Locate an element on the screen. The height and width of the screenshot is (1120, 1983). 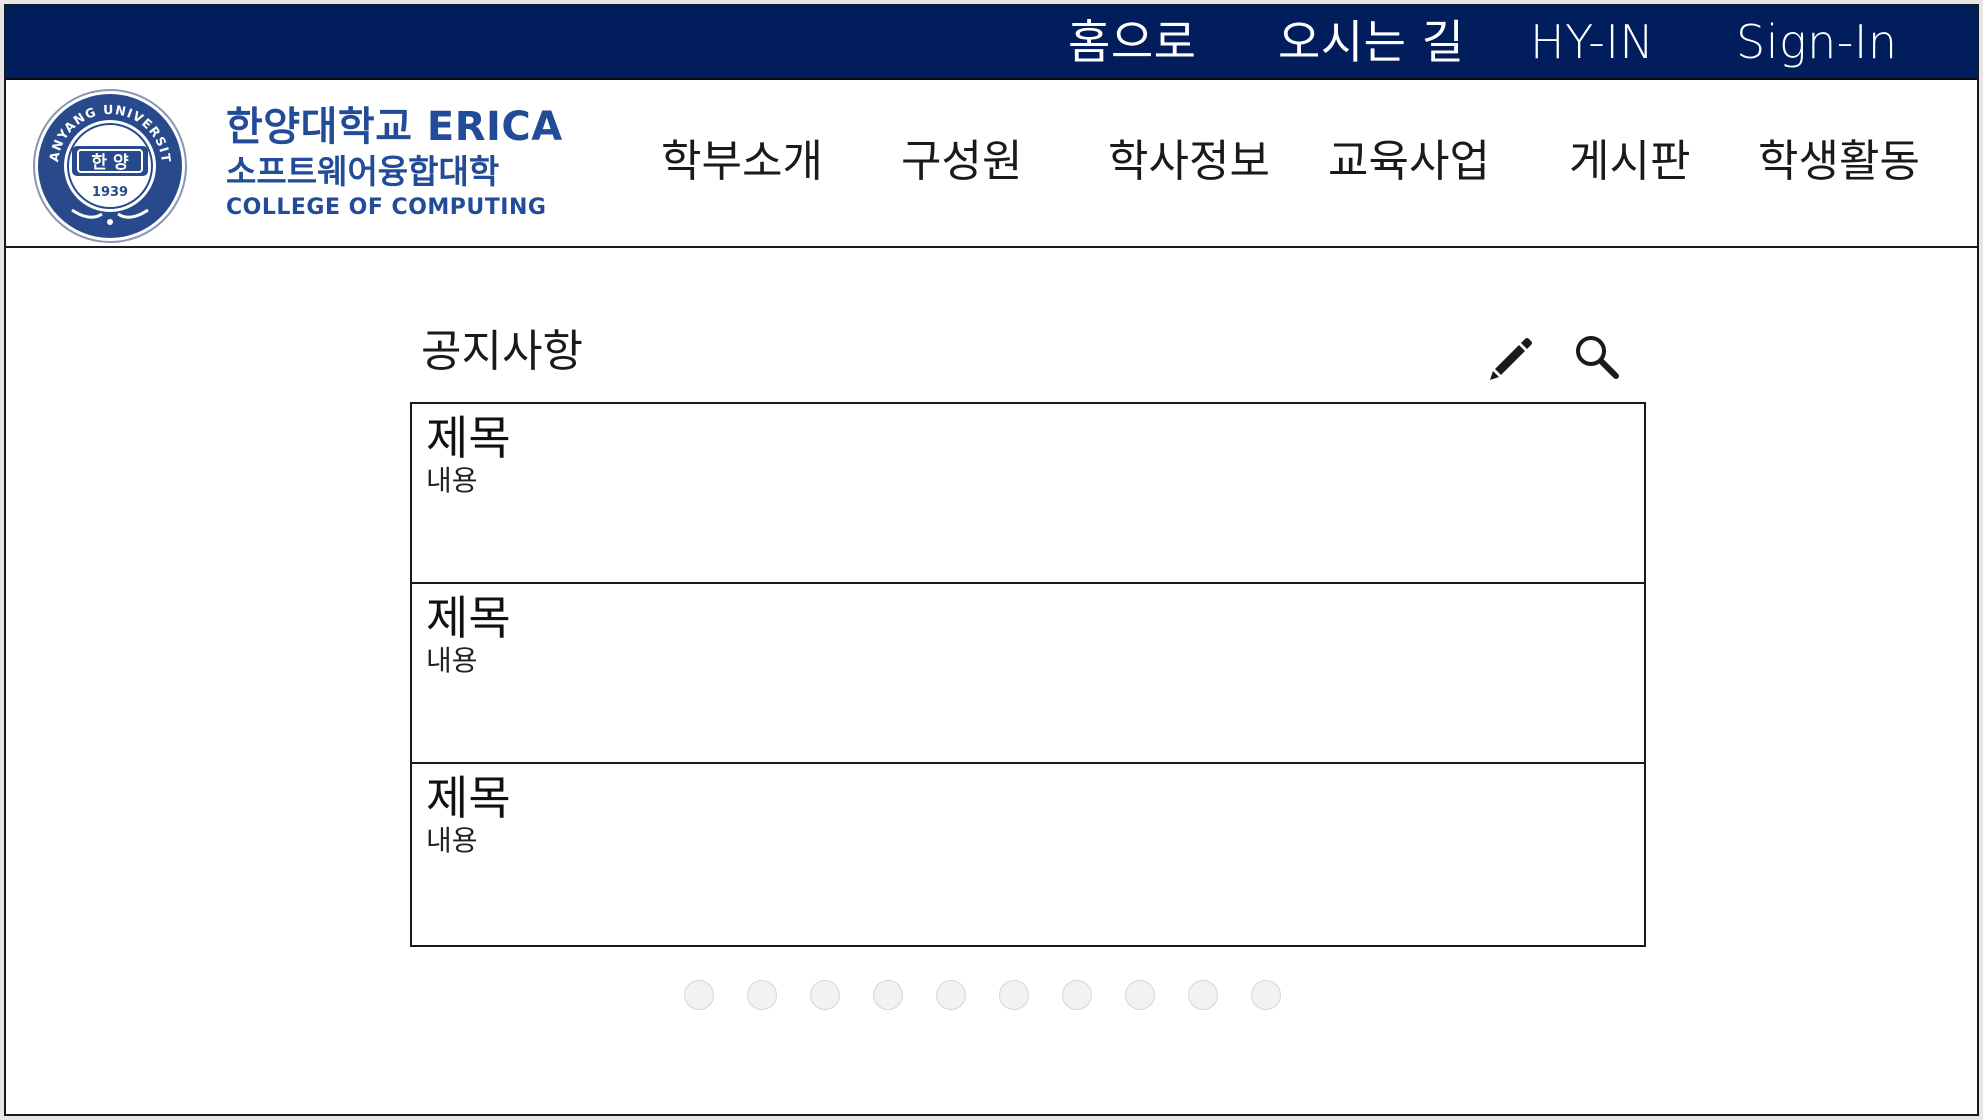
home-link: 홈으로 is located at coordinates (1132, 42).